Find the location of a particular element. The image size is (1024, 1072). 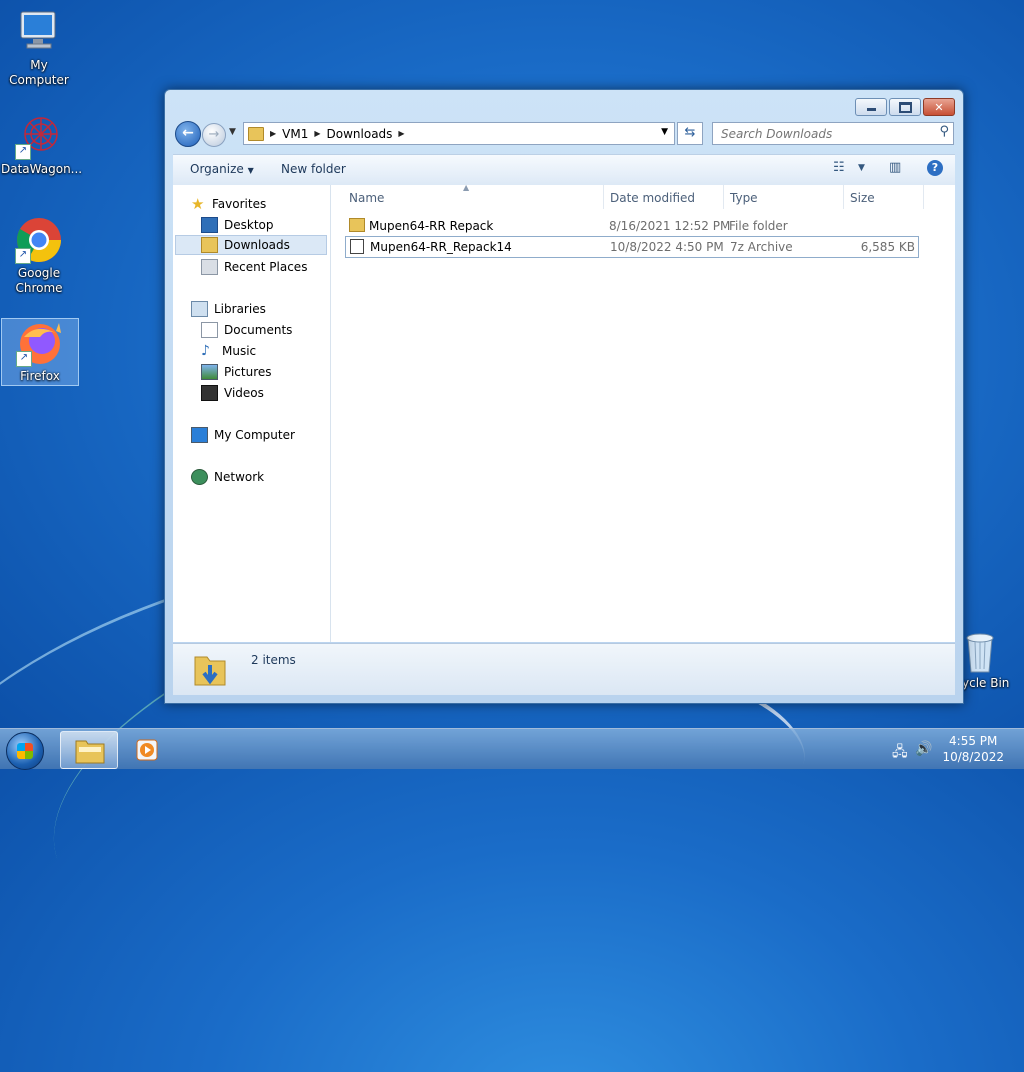

help-icon: ? is located at coordinates (935, 168).